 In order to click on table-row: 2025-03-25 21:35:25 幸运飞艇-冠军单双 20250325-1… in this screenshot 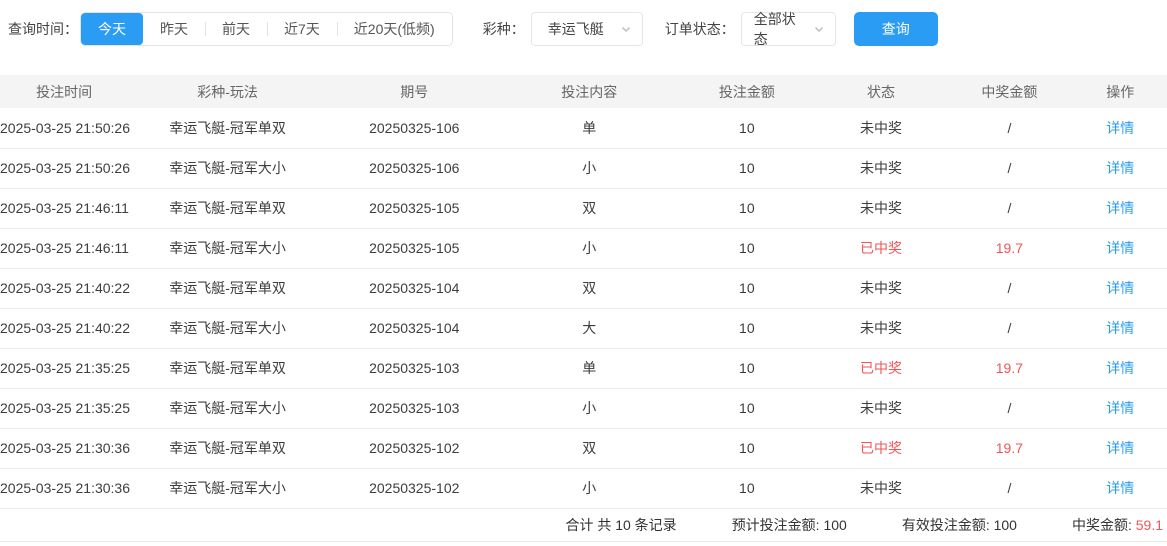, I will do `click(583, 368)`.